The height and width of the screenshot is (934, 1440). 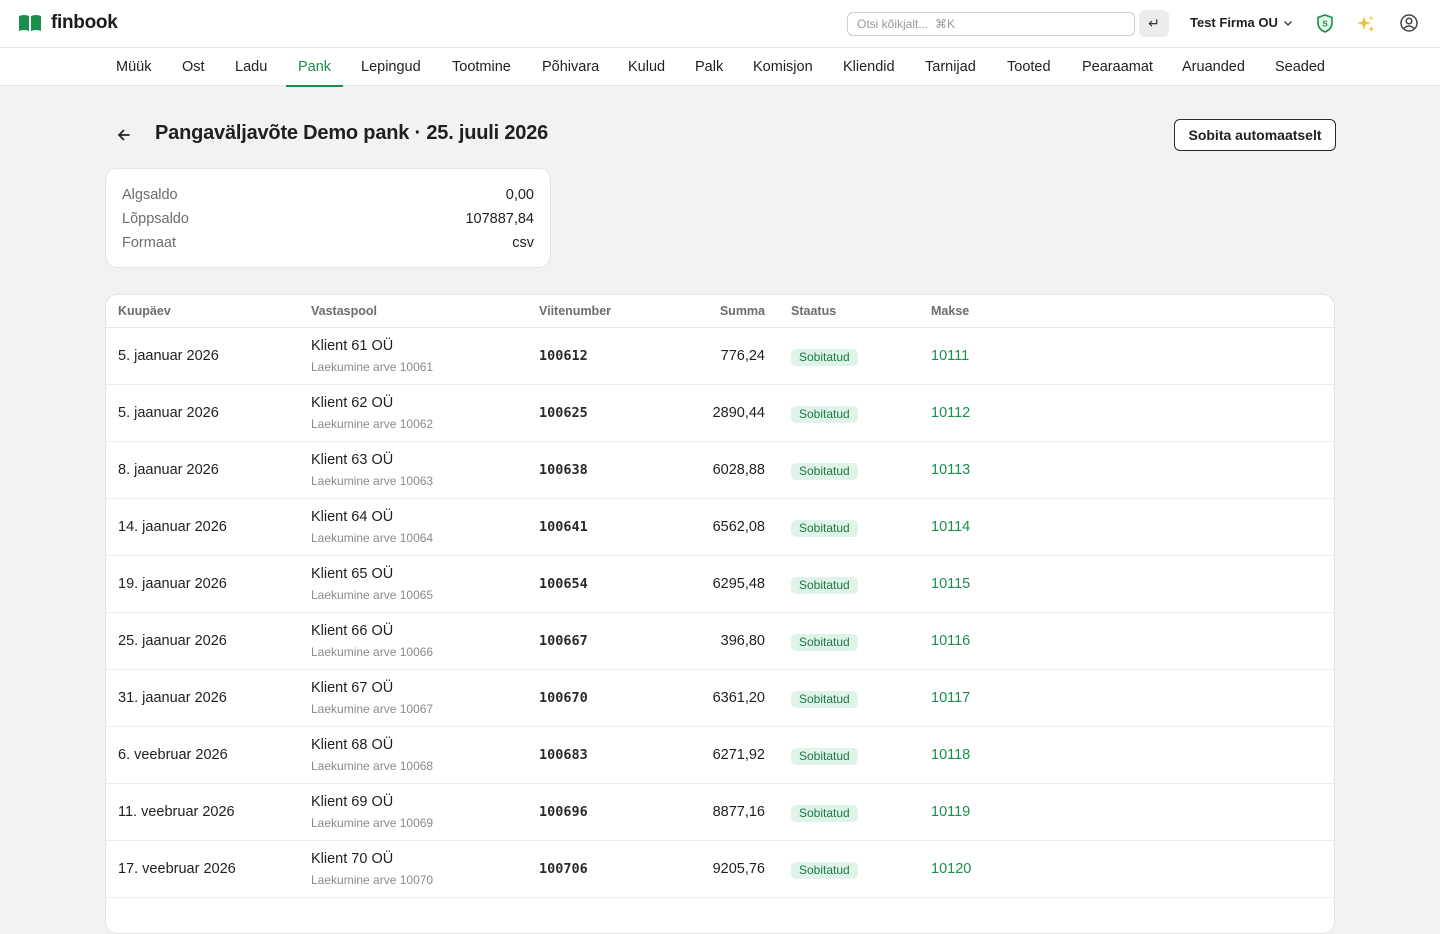 I want to click on shield-icon: S, so click(x=1325, y=23).